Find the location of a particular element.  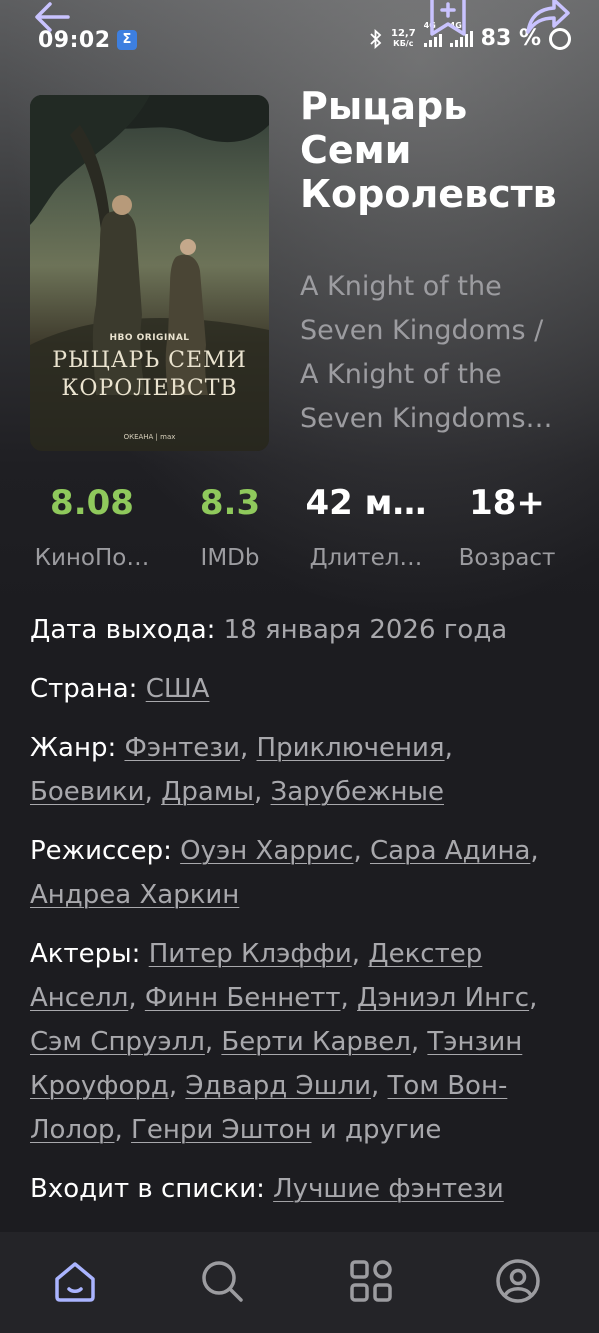

release-row: Дата выхода: 18 января 2026 года is located at coordinates (300, 630).